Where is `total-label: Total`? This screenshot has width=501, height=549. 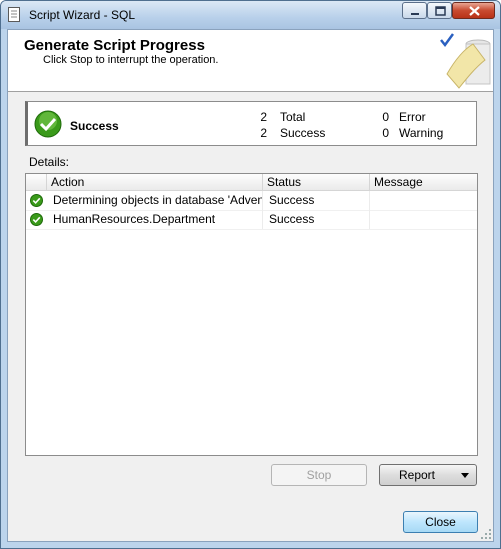
total-label: Total is located at coordinates (293, 117).